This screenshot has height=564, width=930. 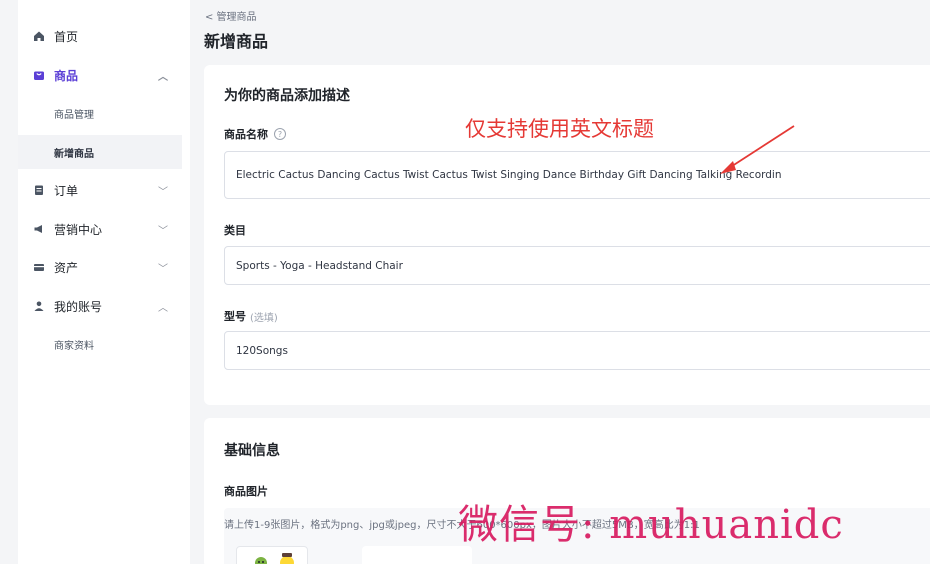 I want to click on section-title: 为你的商品添加描述, so click(x=287, y=96).